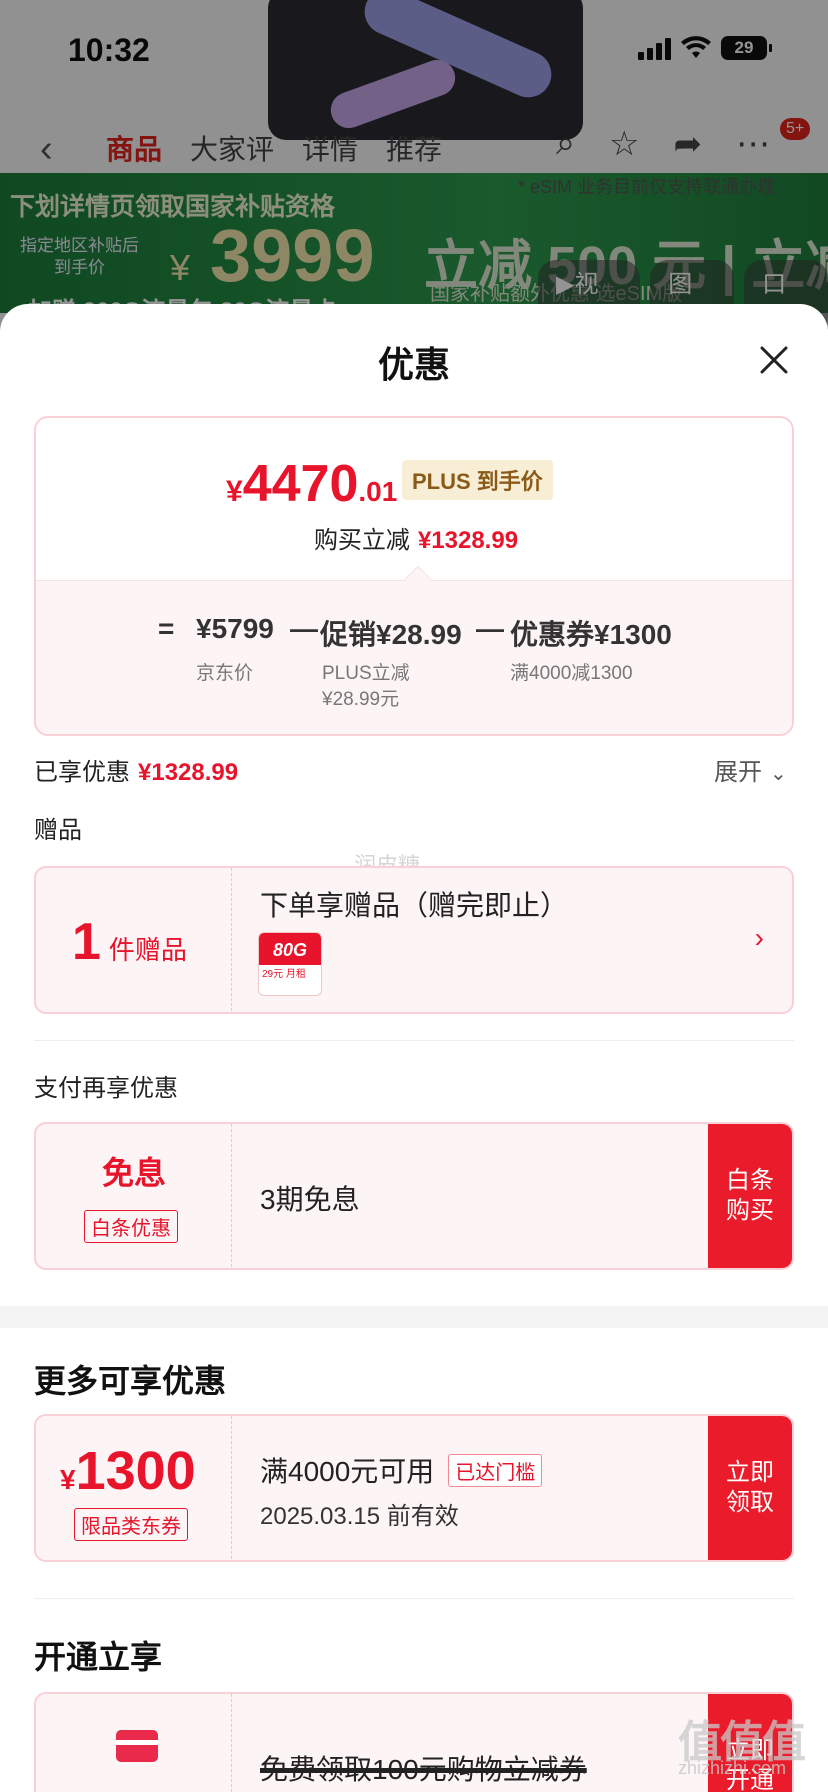 The width and height of the screenshot is (828, 1792). Describe the element at coordinates (300, 484) in the screenshot. I see `price-integer: 4470` at that location.